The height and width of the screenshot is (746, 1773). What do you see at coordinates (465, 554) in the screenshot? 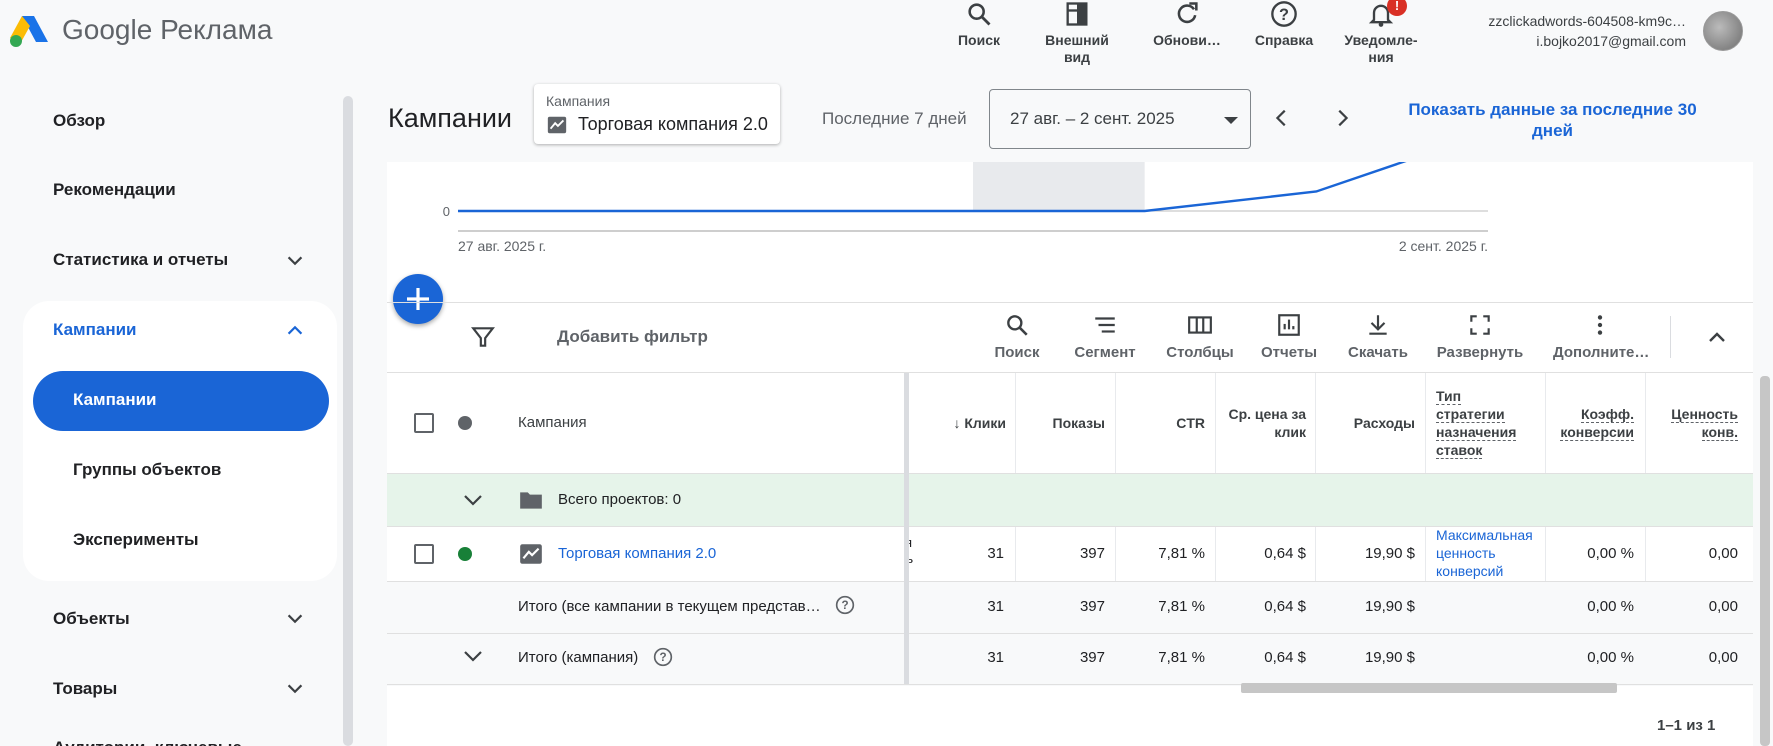
I see `enabled-status-dot` at bounding box center [465, 554].